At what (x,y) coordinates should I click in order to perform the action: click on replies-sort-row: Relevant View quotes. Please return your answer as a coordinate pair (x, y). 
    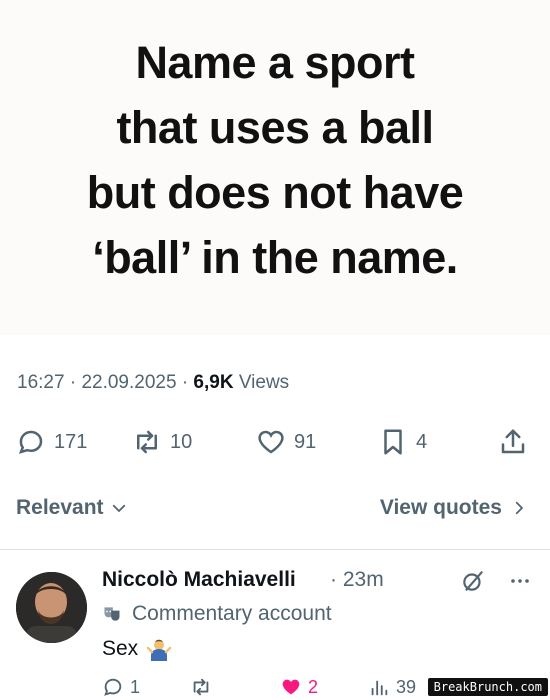
    Looking at the image, I should click on (275, 510).